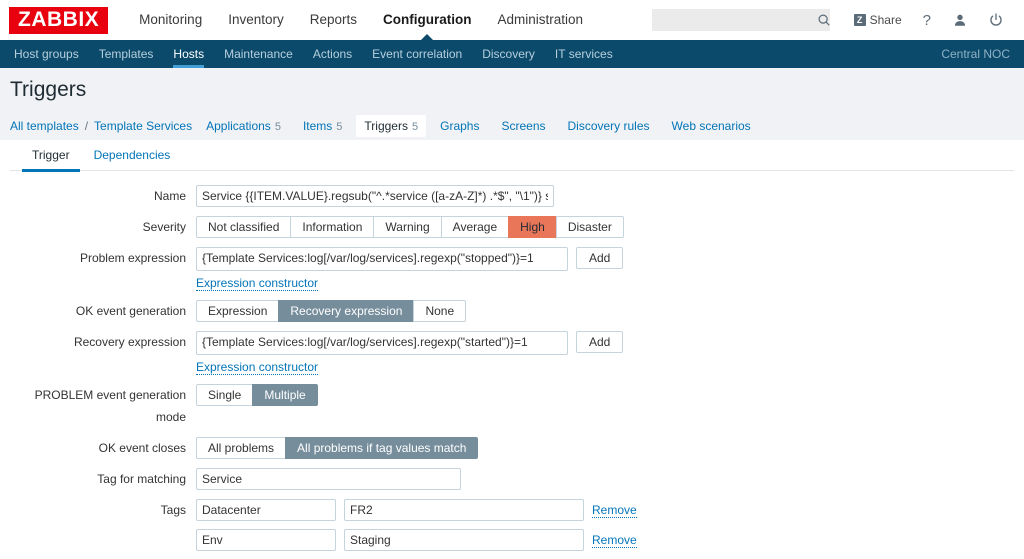  I want to click on object-tab-discovery-rules-label: Discovery rules, so click(609, 126).